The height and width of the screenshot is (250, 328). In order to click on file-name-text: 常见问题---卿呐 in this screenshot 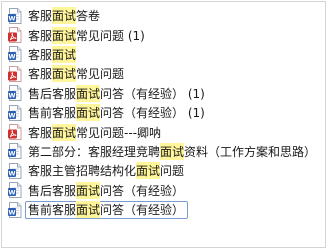, I will do `click(119, 132)`.